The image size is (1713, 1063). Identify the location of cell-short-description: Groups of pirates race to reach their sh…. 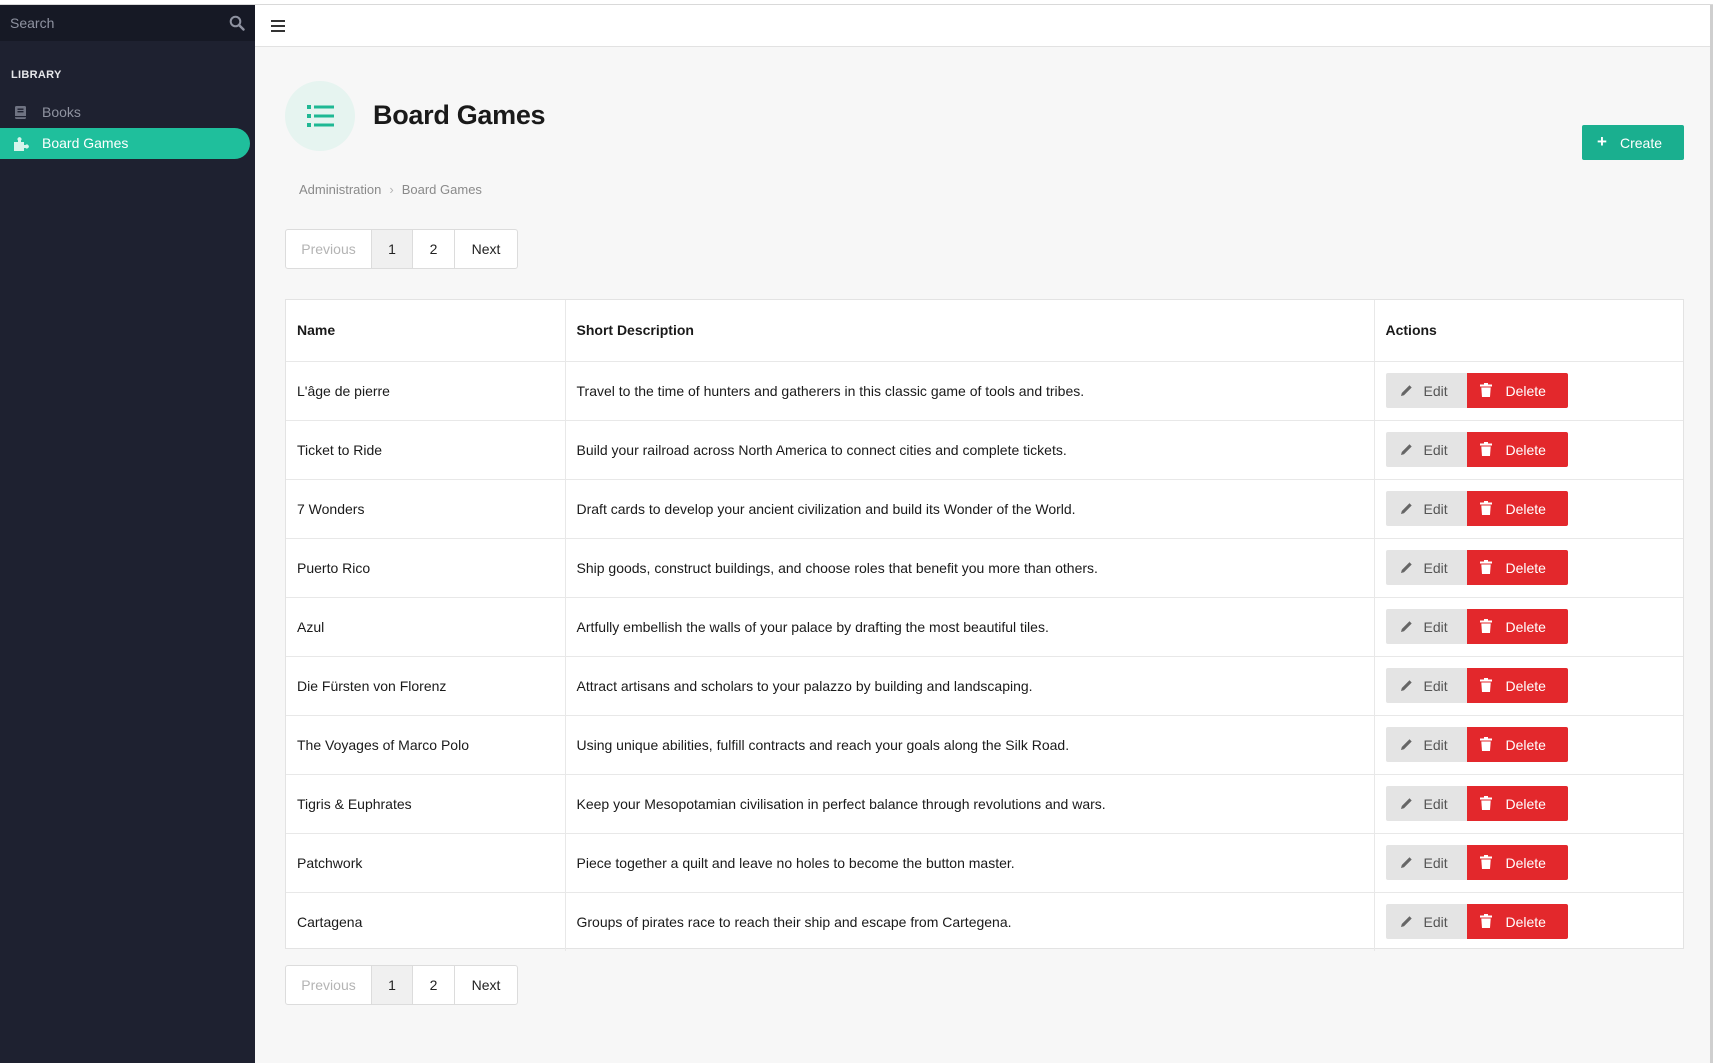
(970, 921).